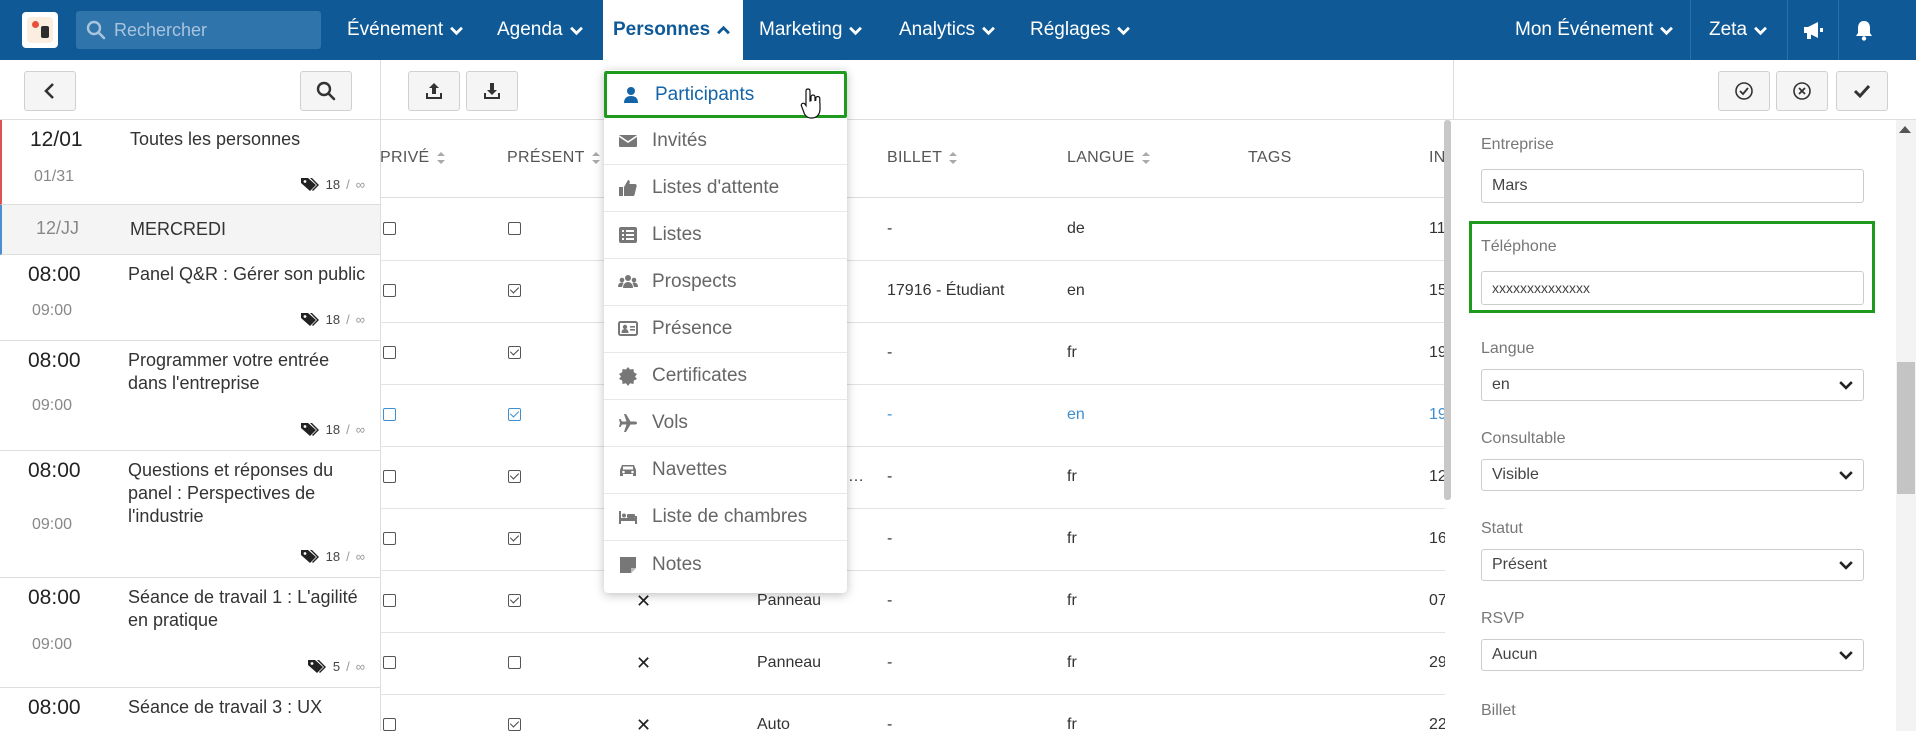 This screenshot has height=731, width=1916. I want to click on session-search-button, so click(326, 91).